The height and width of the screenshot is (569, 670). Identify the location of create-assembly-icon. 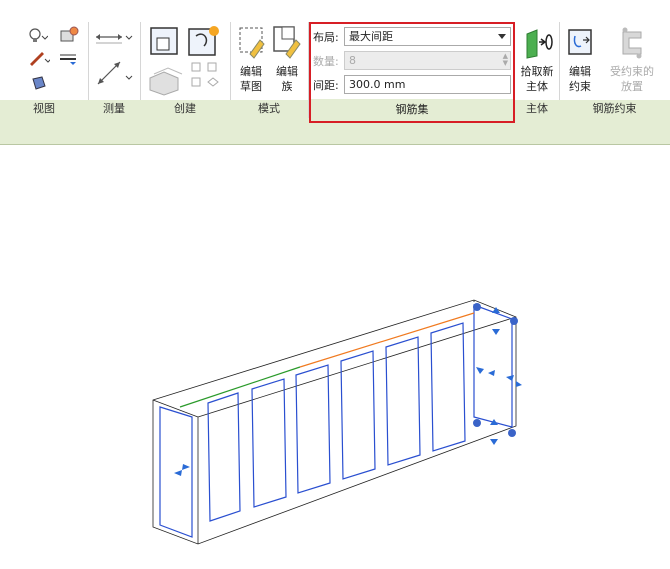
(206, 78).